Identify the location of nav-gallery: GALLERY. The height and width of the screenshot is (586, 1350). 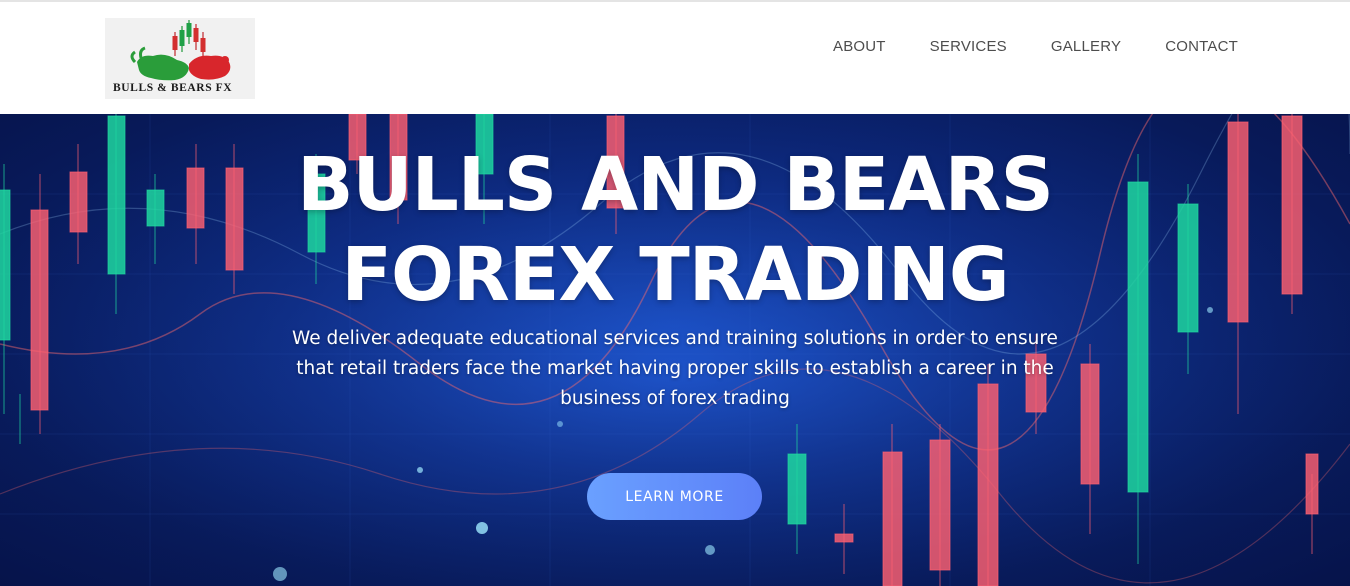
(1086, 46).